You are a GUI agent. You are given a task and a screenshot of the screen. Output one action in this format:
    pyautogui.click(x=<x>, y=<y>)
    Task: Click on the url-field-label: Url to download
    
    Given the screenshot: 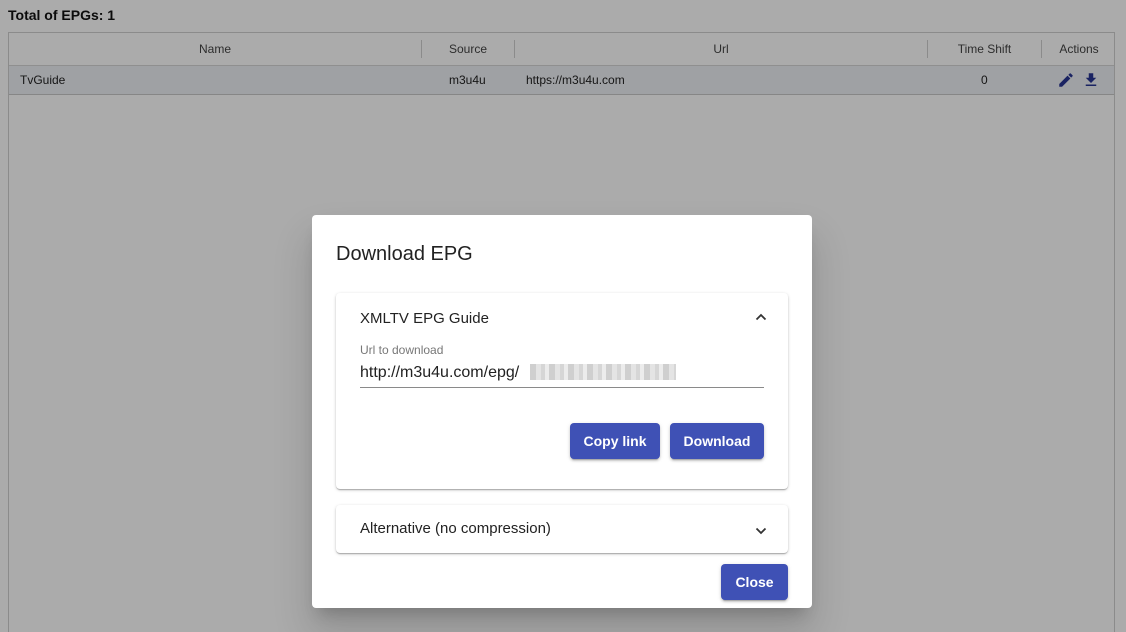 What is the action you would take?
    pyautogui.click(x=402, y=350)
    